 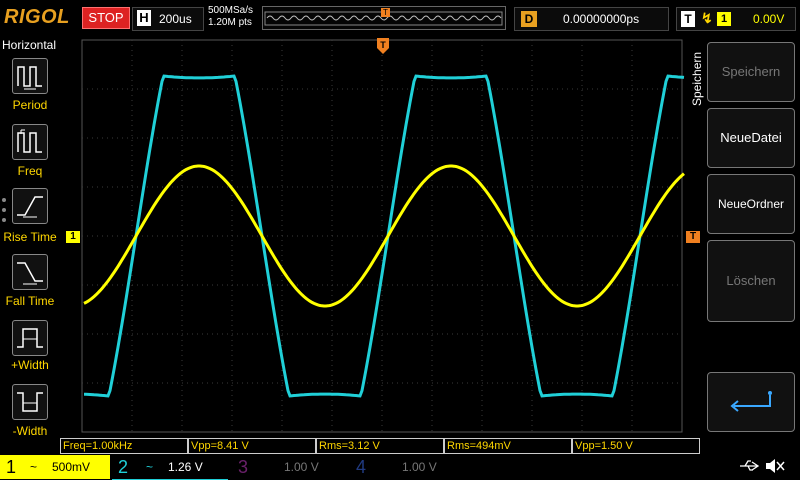 What do you see at coordinates (724, 19) in the screenshot?
I see `trigger-source: 1` at bounding box center [724, 19].